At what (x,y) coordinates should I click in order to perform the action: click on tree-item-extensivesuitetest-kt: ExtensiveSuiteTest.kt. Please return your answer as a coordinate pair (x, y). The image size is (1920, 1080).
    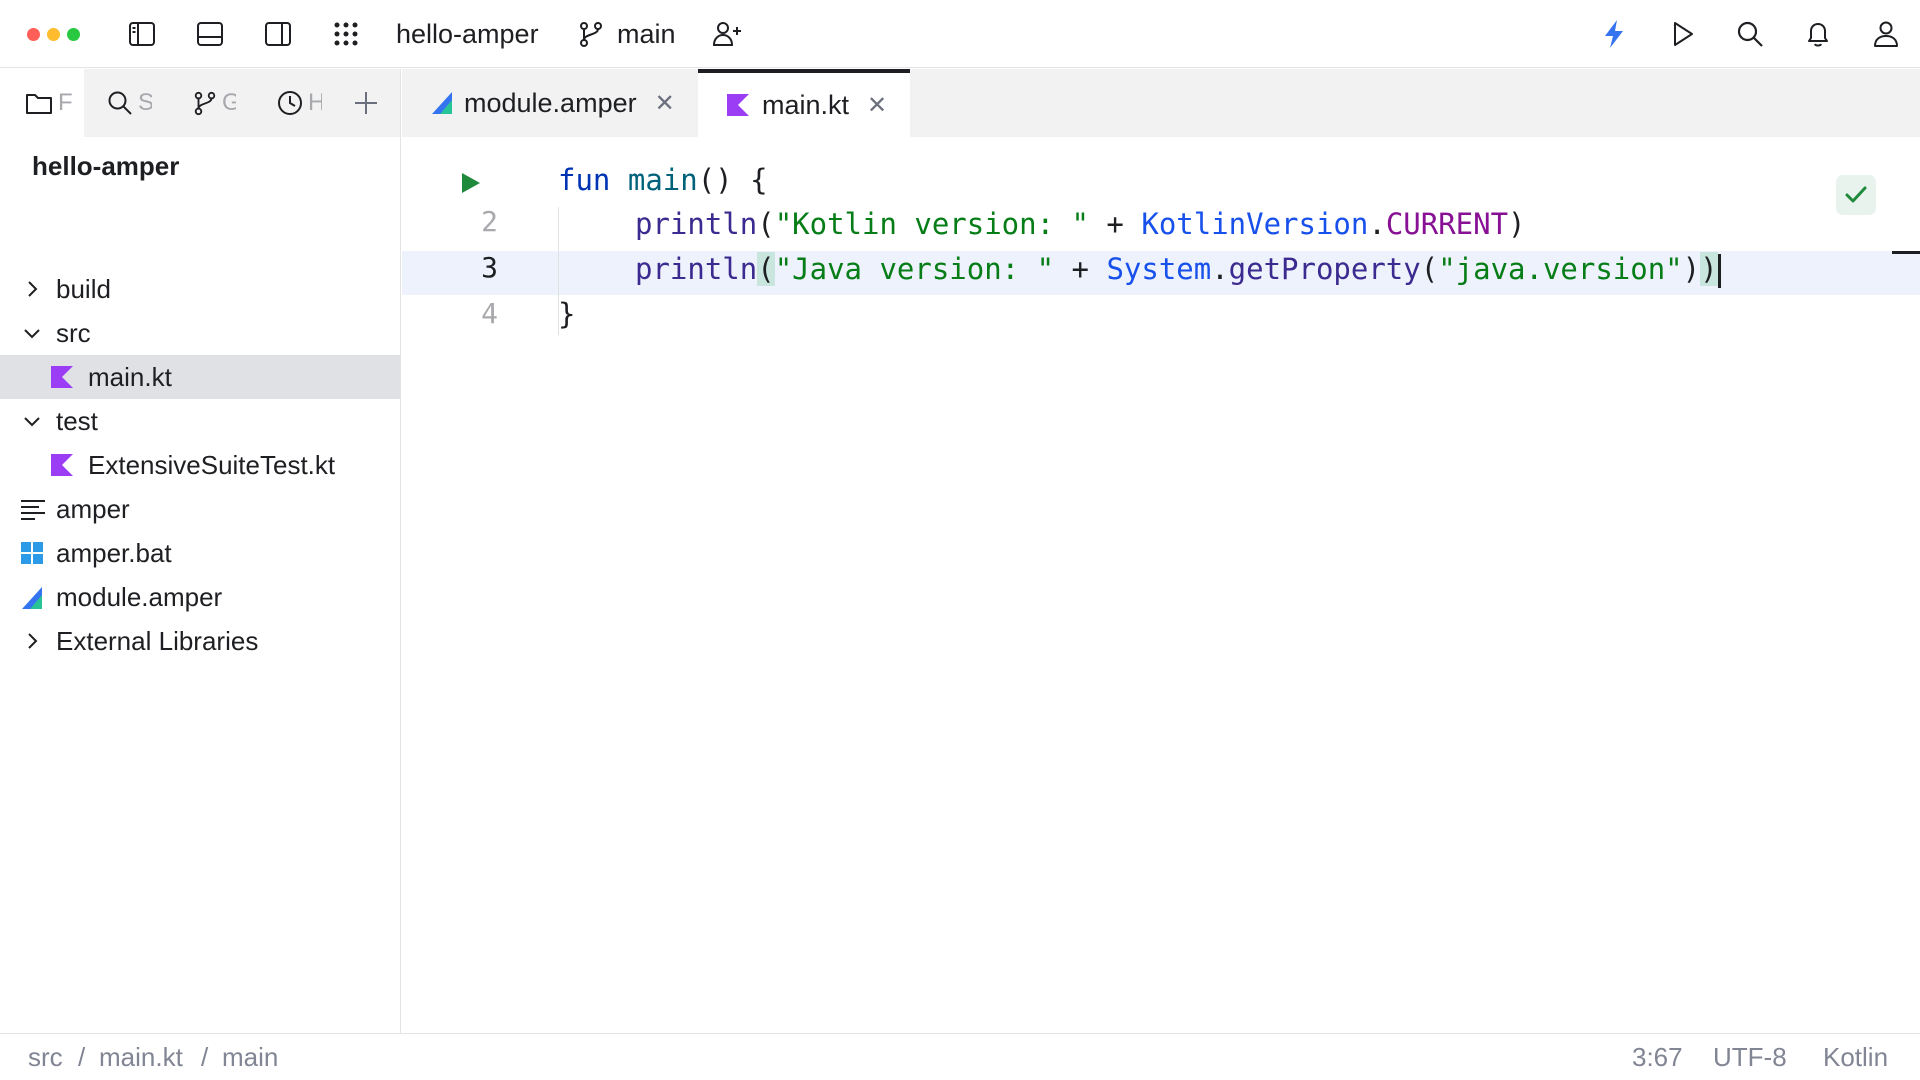
    Looking at the image, I should click on (200, 465).